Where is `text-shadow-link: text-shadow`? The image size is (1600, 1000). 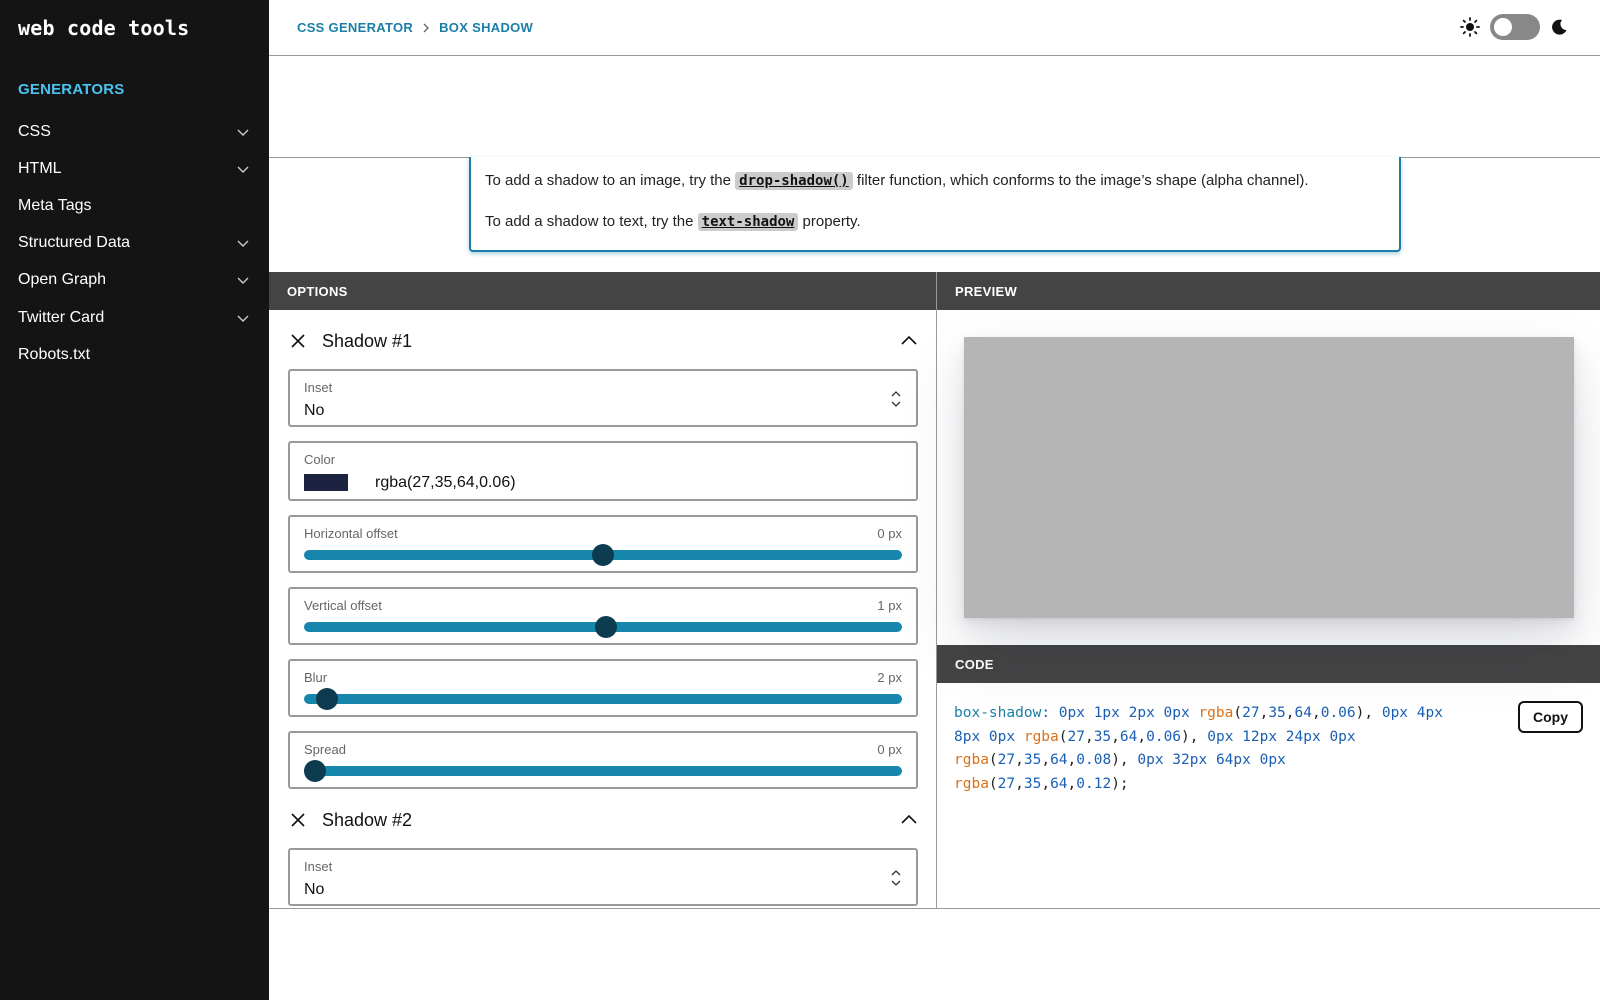 text-shadow-link: text-shadow is located at coordinates (748, 222).